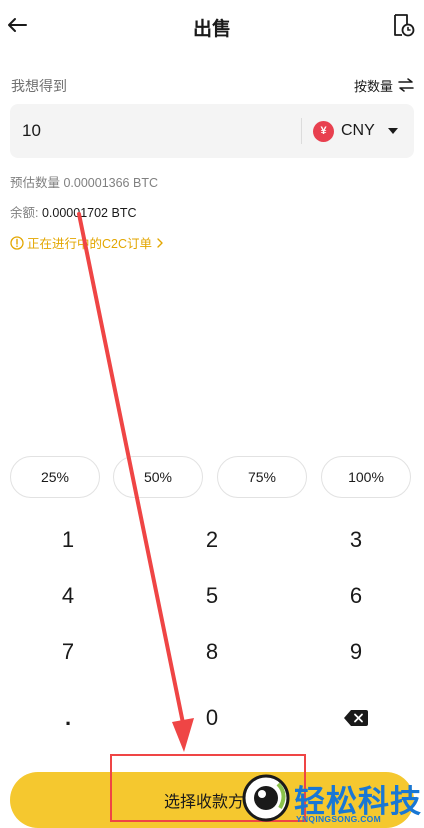 The width and height of the screenshot is (424, 828). I want to click on balance-text: 余额: 0.00001702 BTC, so click(73, 211).